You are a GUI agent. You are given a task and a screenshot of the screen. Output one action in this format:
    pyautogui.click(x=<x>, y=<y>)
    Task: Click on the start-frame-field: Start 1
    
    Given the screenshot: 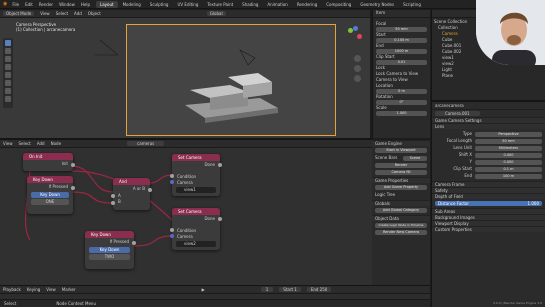 What is the action you would take?
    pyautogui.click(x=290, y=289)
    